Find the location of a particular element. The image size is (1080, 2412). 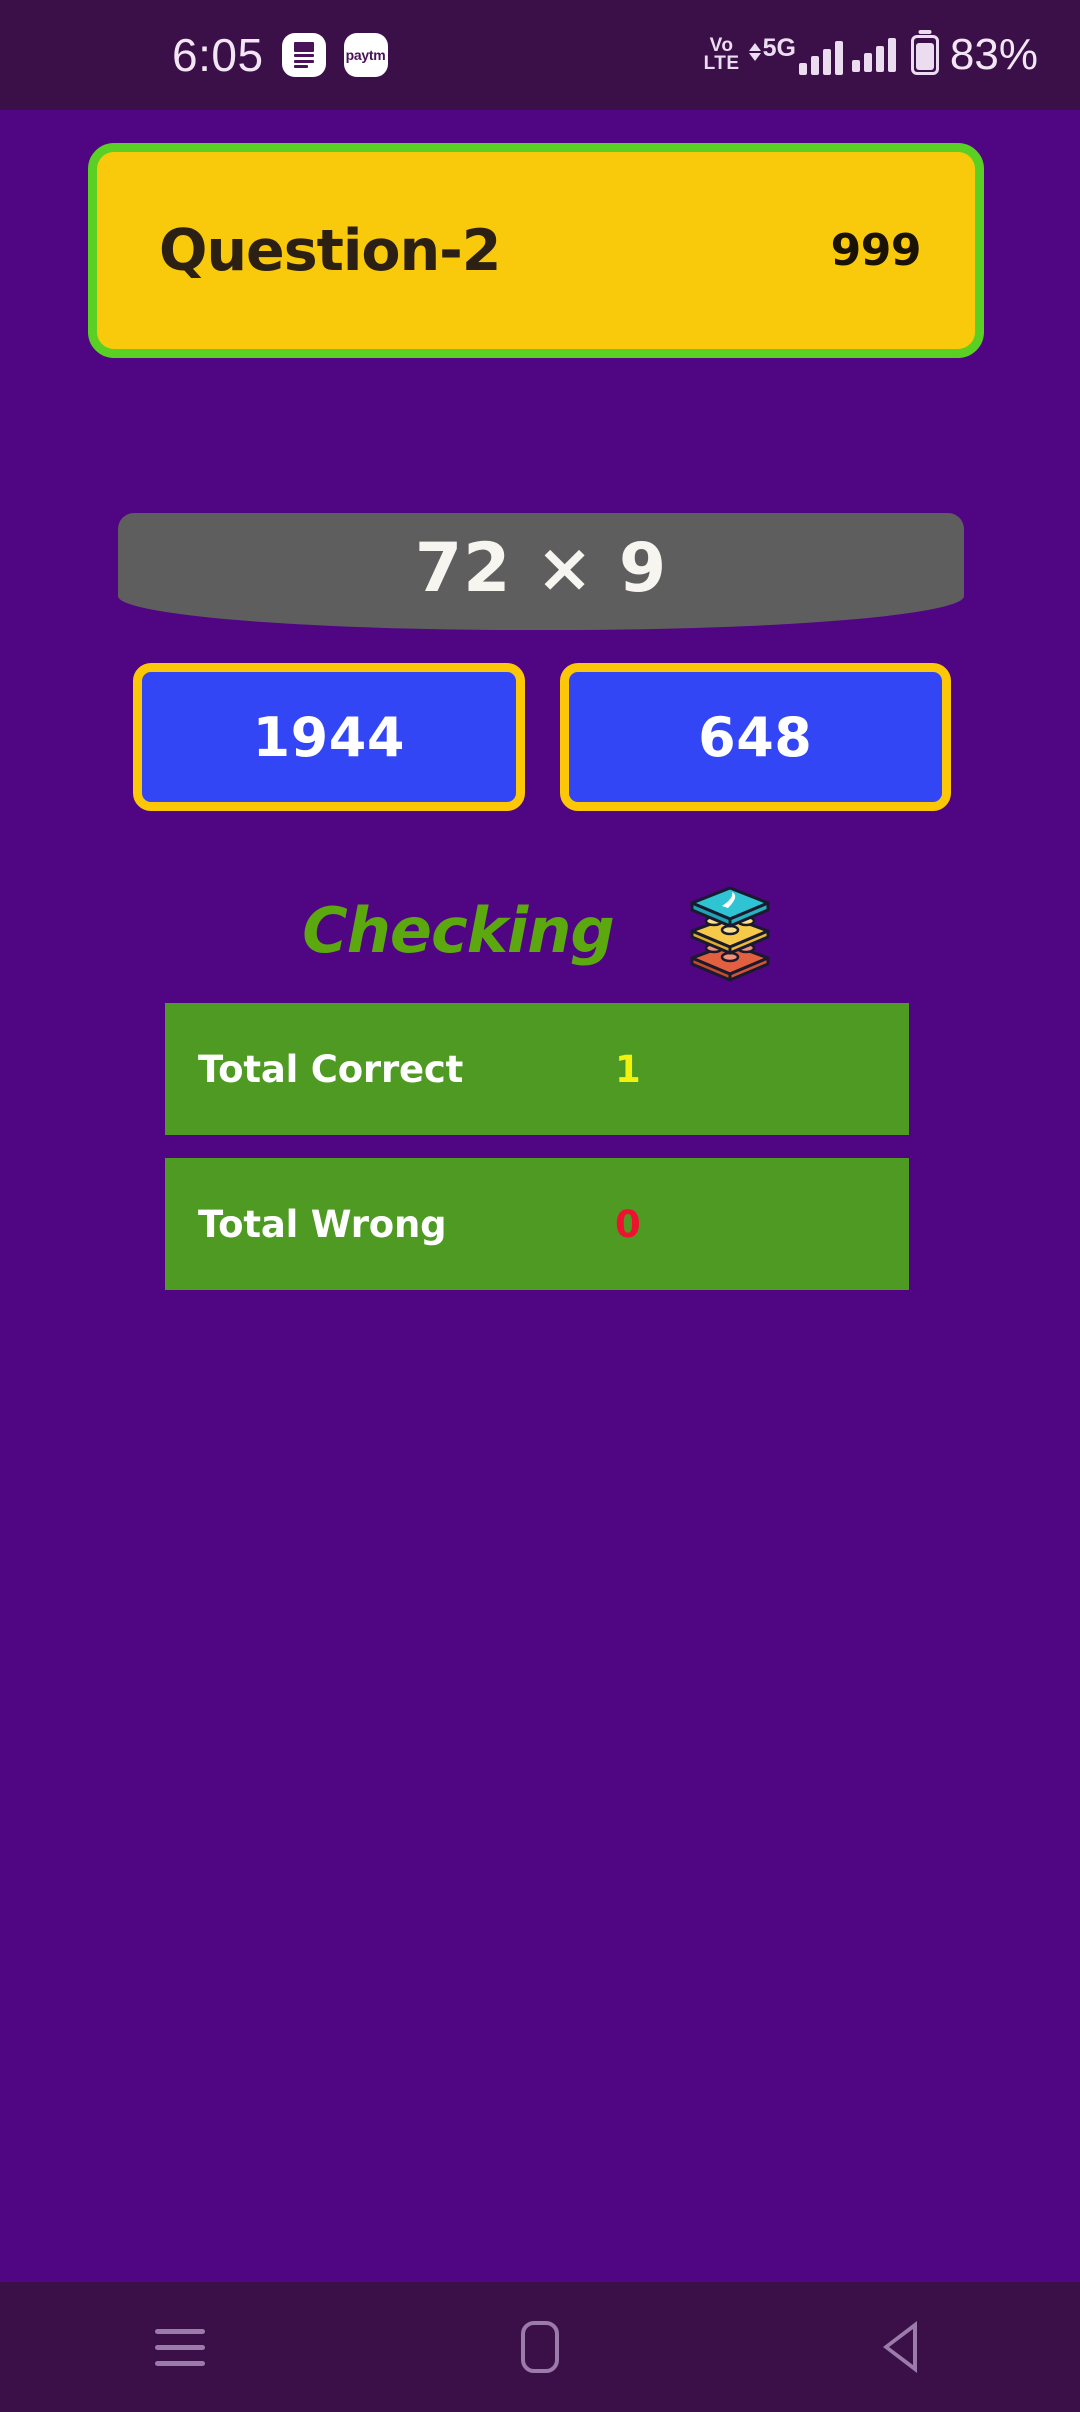

nav-home-button is located at coordinates (540, 2347).